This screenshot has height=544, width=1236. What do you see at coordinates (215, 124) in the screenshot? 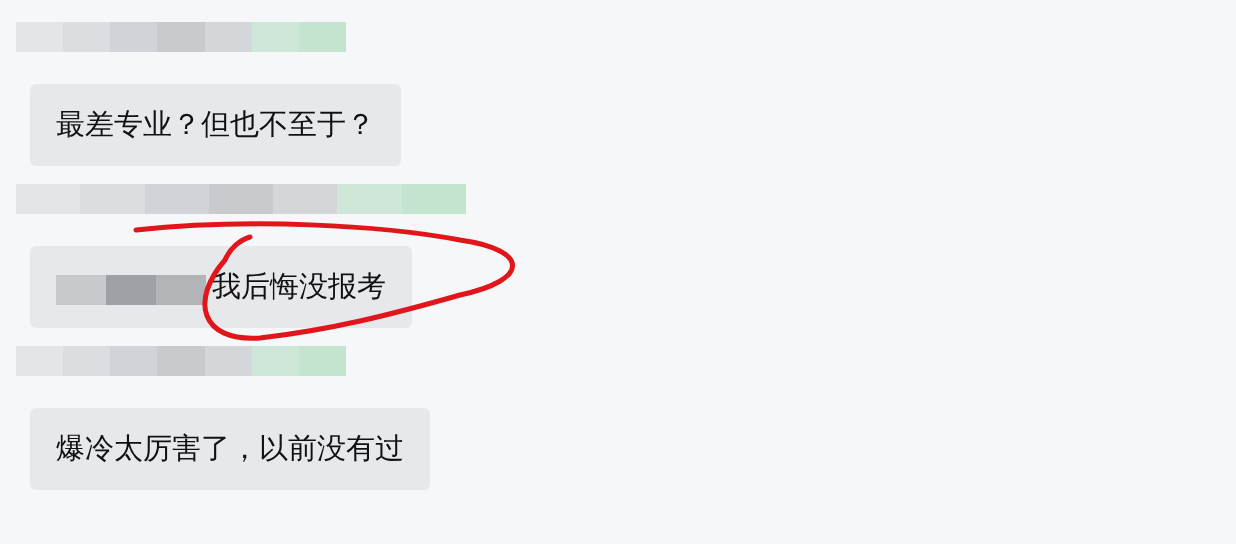
I see `message-text: 最差专业？但也不至于？` at bounding box center [215, 124].